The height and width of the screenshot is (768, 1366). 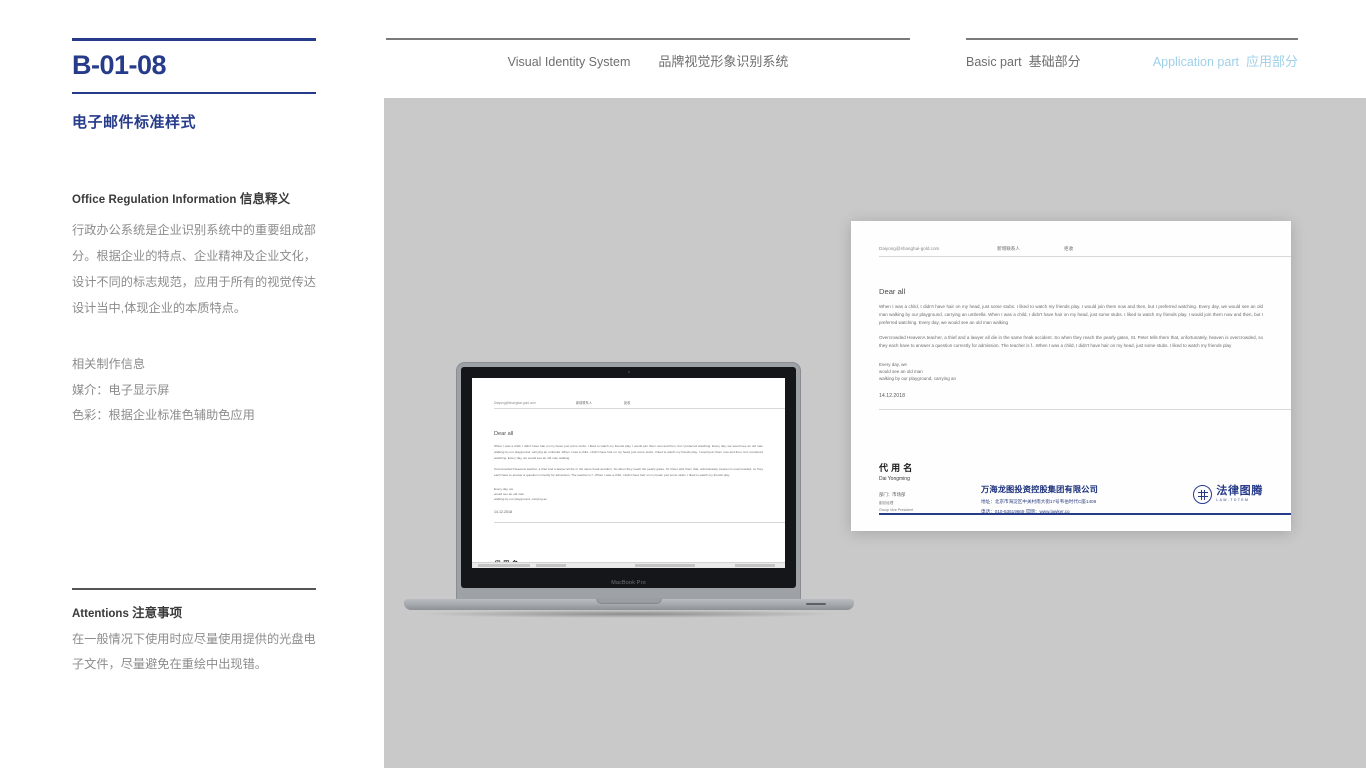 What do you see at coordinates (194, 651) in the screenshot?
I see `attentions-body: 在一般情况下使用时应尽量使用提供的光盘电子文件，尽量避免在重绘中出现错。` at bounding box center [194, 651].